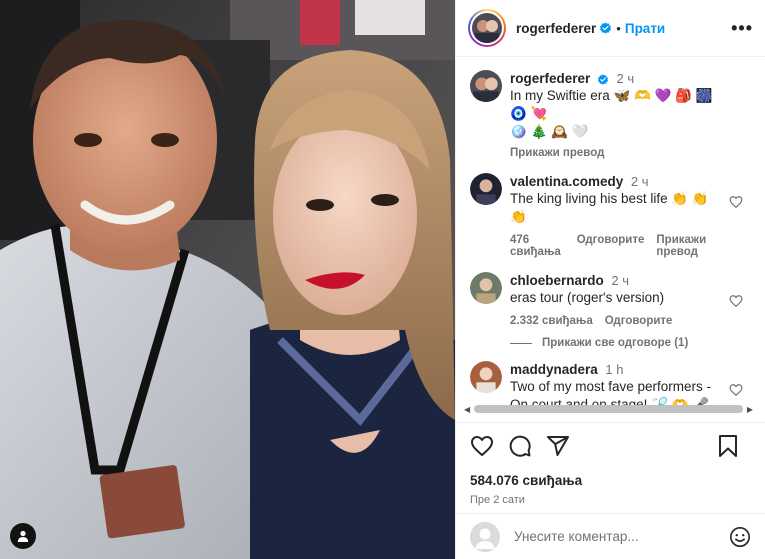 Image resolution: width=765 pixels, height=559 pixels. What do you see at coordinates (691, 246) in the screenshot?
I see `translate-link: Прикажи превод` at bounding box center [691, 246].